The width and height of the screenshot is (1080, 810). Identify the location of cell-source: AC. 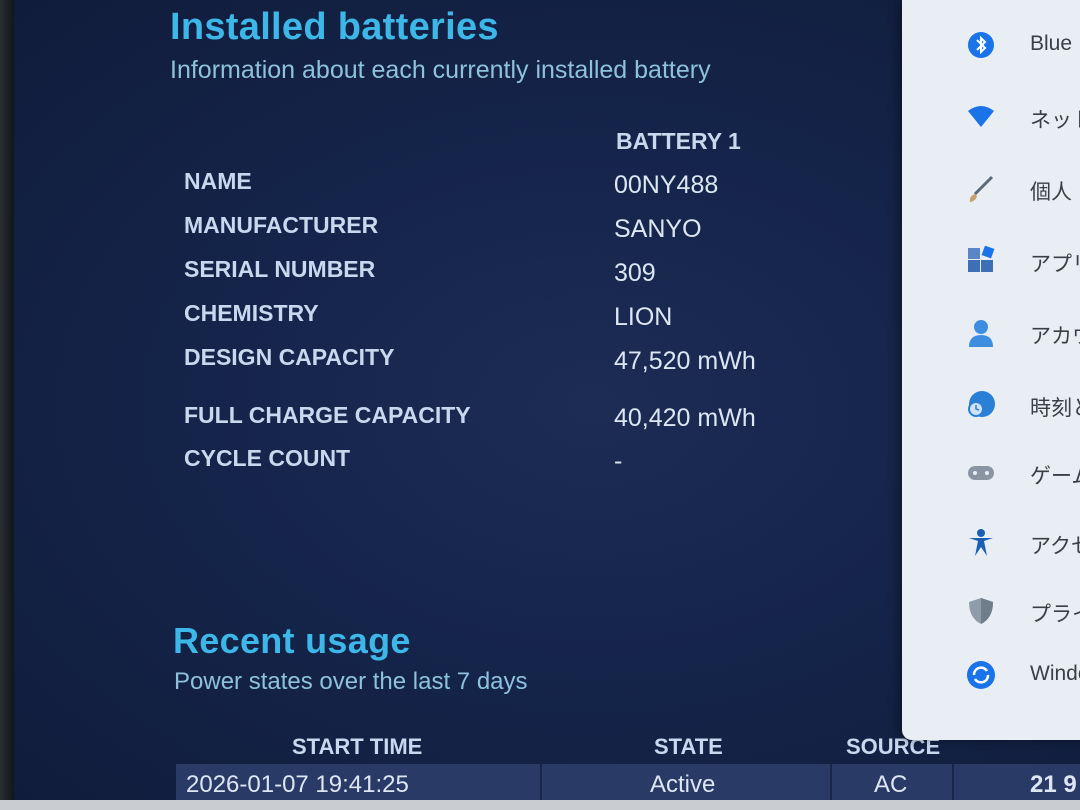
(891, 784).